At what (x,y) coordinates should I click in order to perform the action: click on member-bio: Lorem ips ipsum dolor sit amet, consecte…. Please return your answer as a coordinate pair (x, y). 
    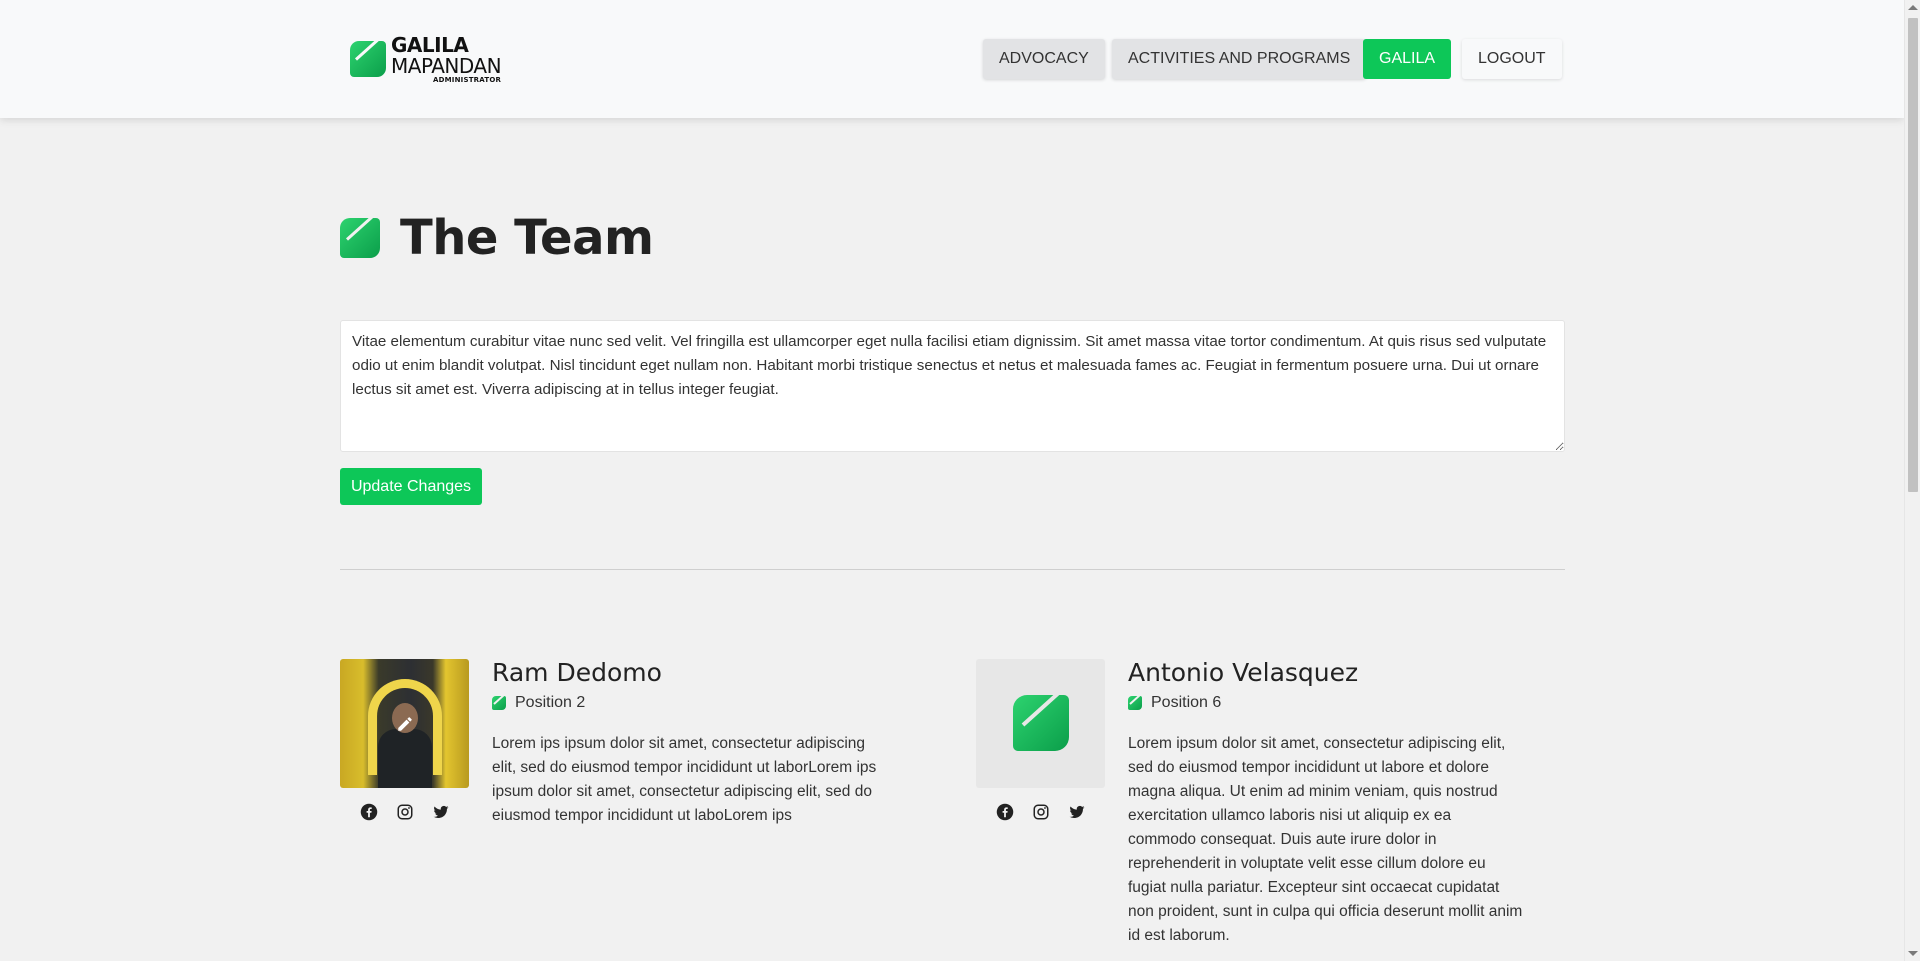
    Looking at the image, I should click on (684, 779).